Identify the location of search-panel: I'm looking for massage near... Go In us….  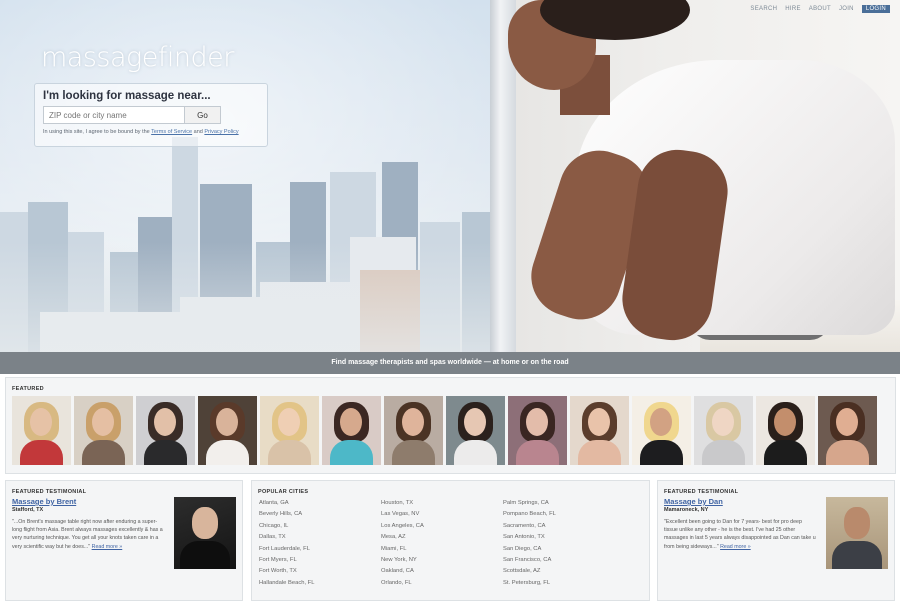
(151, 115).